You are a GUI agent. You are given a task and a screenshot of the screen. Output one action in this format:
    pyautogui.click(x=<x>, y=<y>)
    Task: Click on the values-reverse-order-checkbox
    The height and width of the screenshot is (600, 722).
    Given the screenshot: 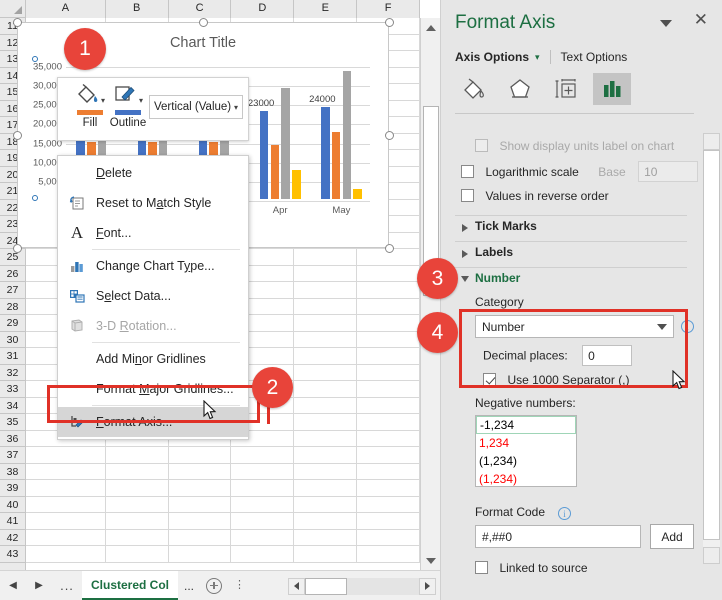 What is the action you would take?
    pyautogui.click(x=467, y=196)
    